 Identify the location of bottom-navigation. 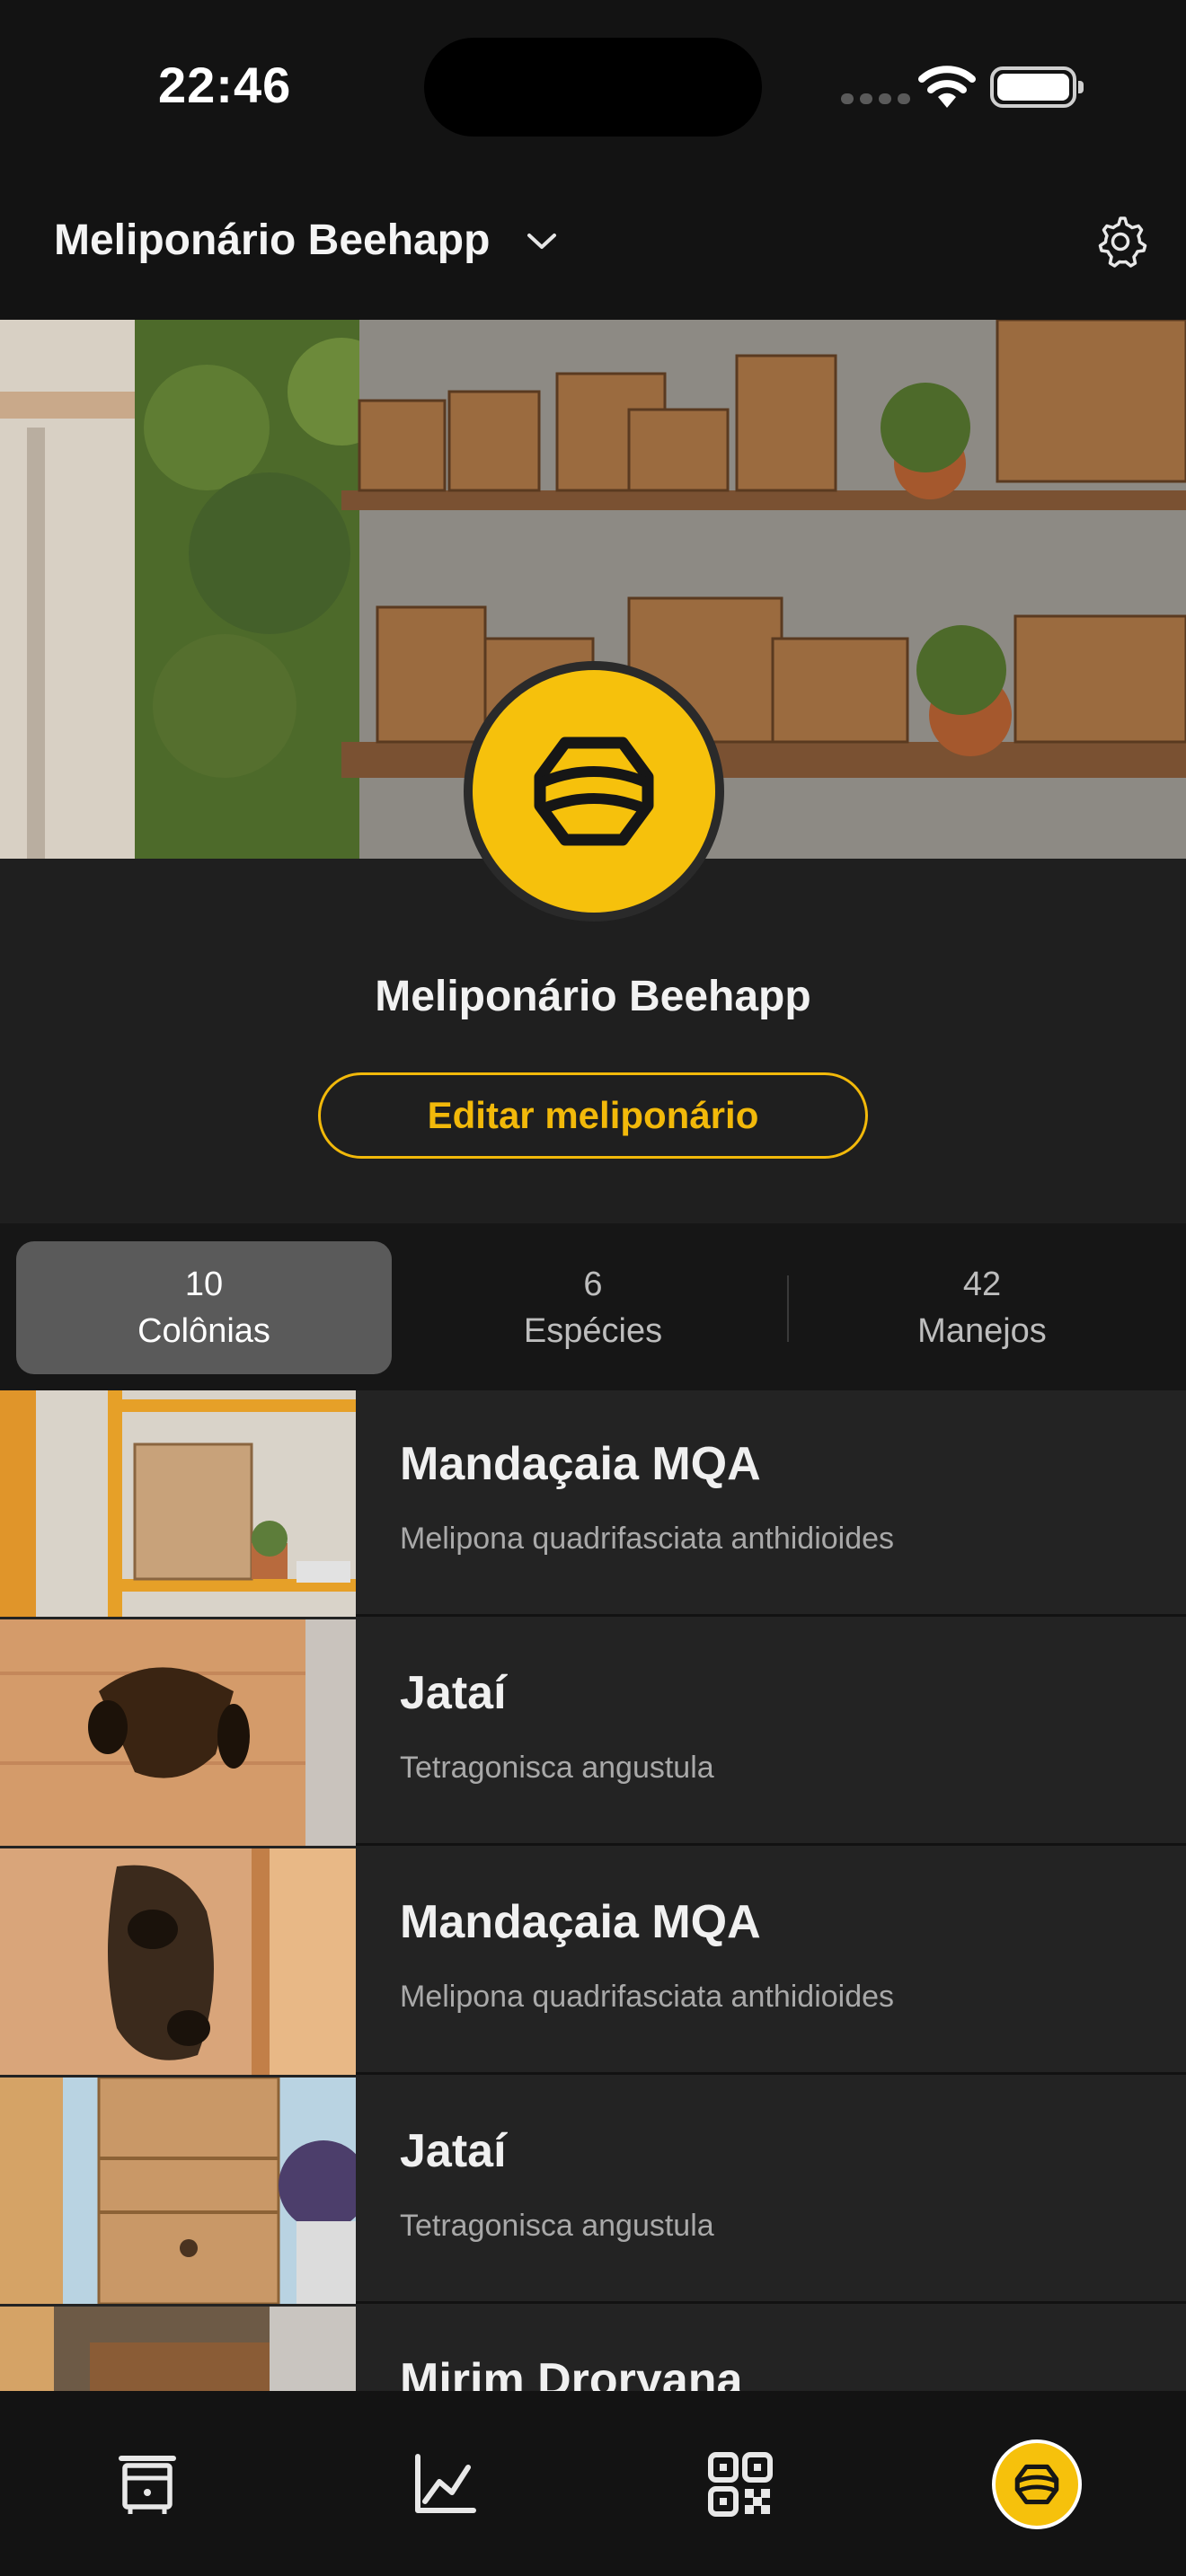
(593, 2483).